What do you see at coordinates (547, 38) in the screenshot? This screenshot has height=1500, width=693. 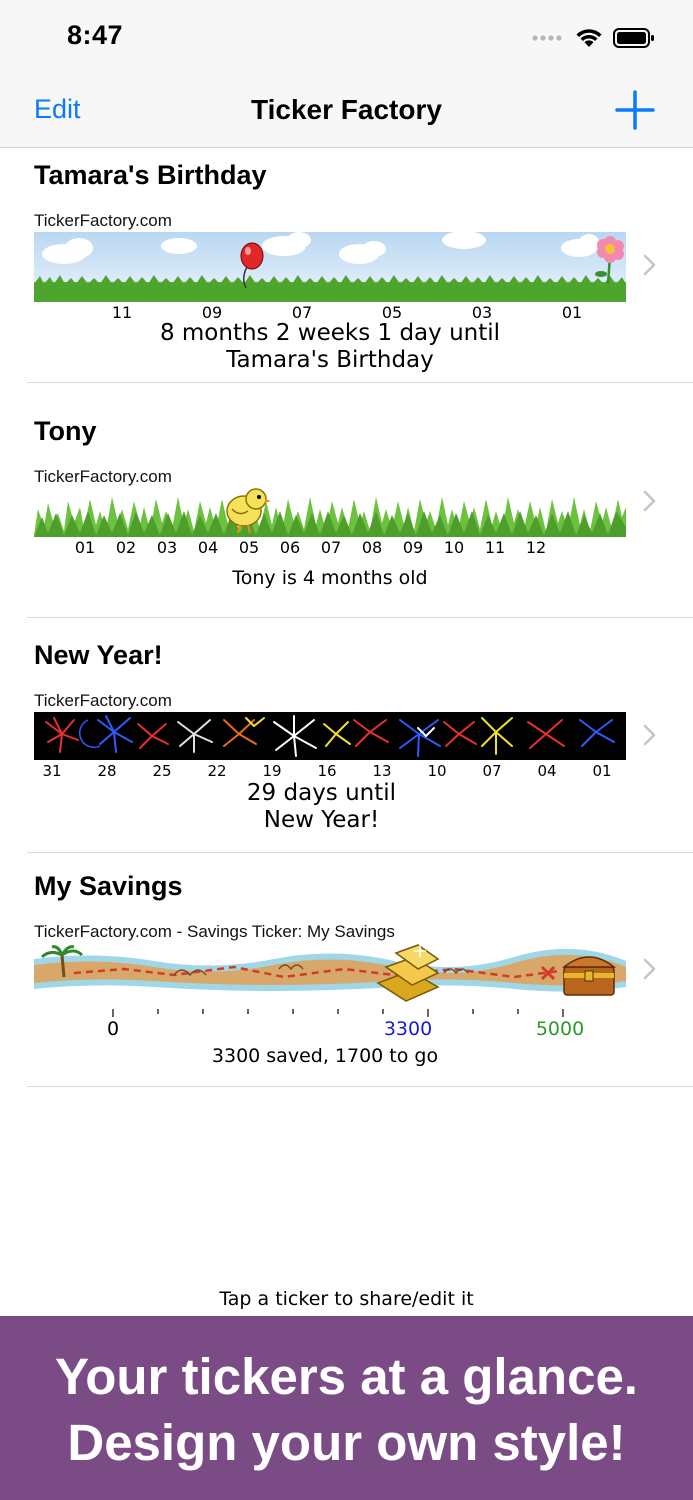 I see `cellular-signal-icon` at bounding box center [547, 38].